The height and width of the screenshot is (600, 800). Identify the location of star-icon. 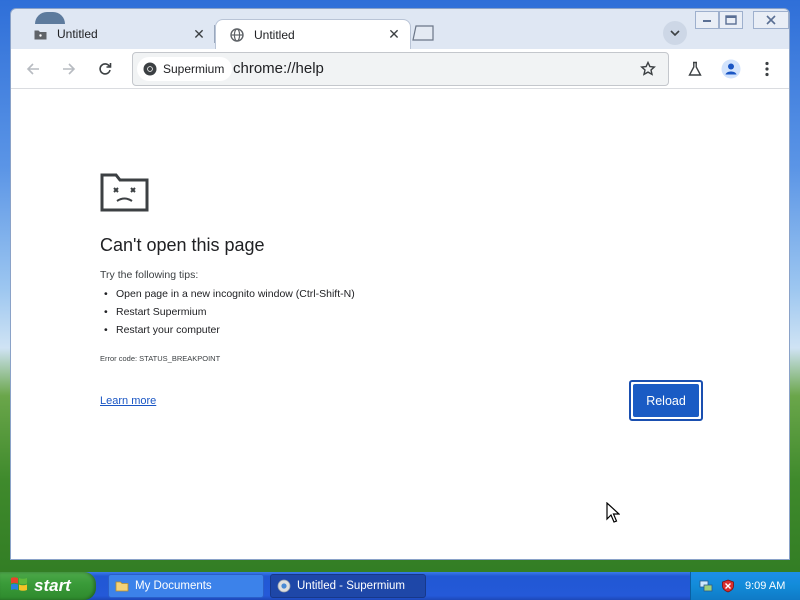
(648, 68).